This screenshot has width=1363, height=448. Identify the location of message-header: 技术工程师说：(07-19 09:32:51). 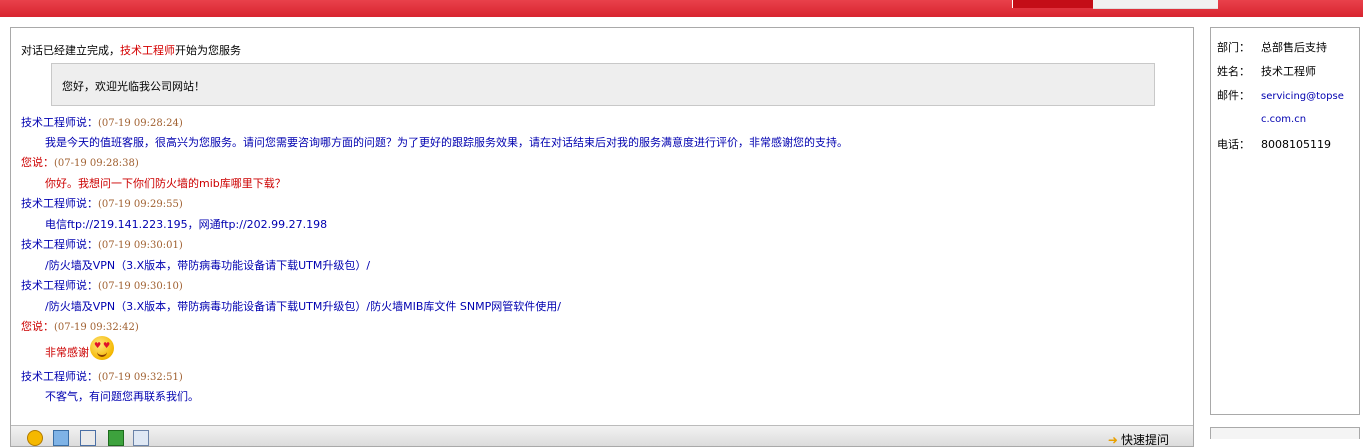
(102, 376).